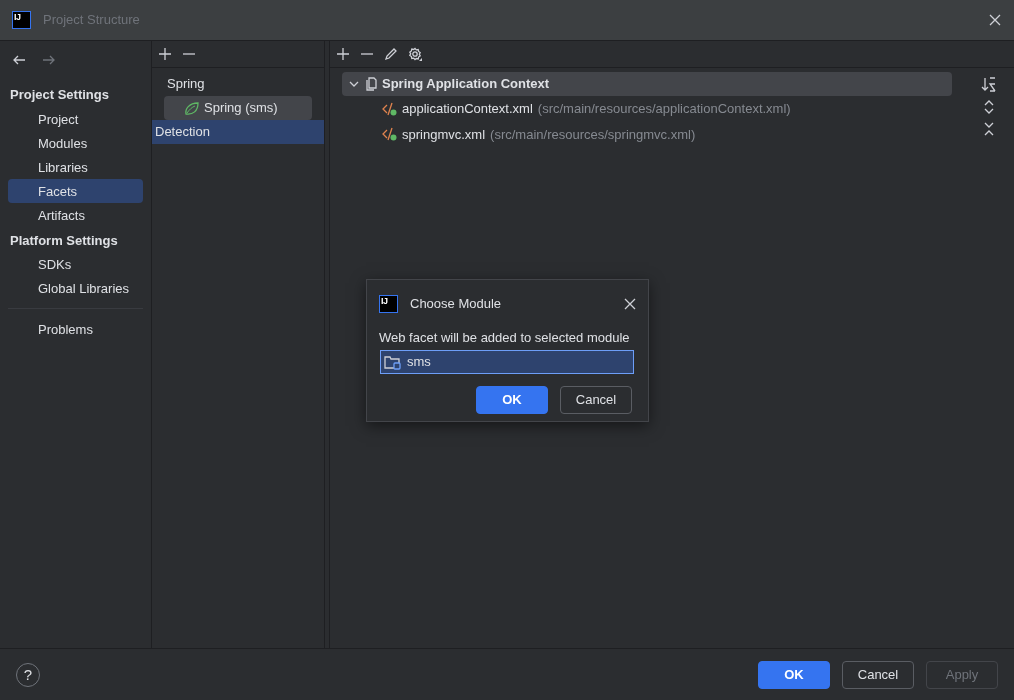 This screenshot has width=1014, height=700. I want to click on facet-item: Detection, so click(238, 132).